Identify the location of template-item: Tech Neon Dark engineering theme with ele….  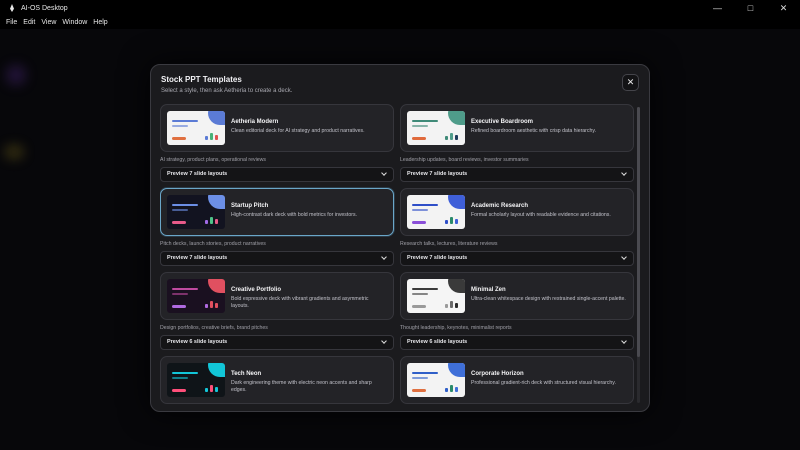
(277, 380).